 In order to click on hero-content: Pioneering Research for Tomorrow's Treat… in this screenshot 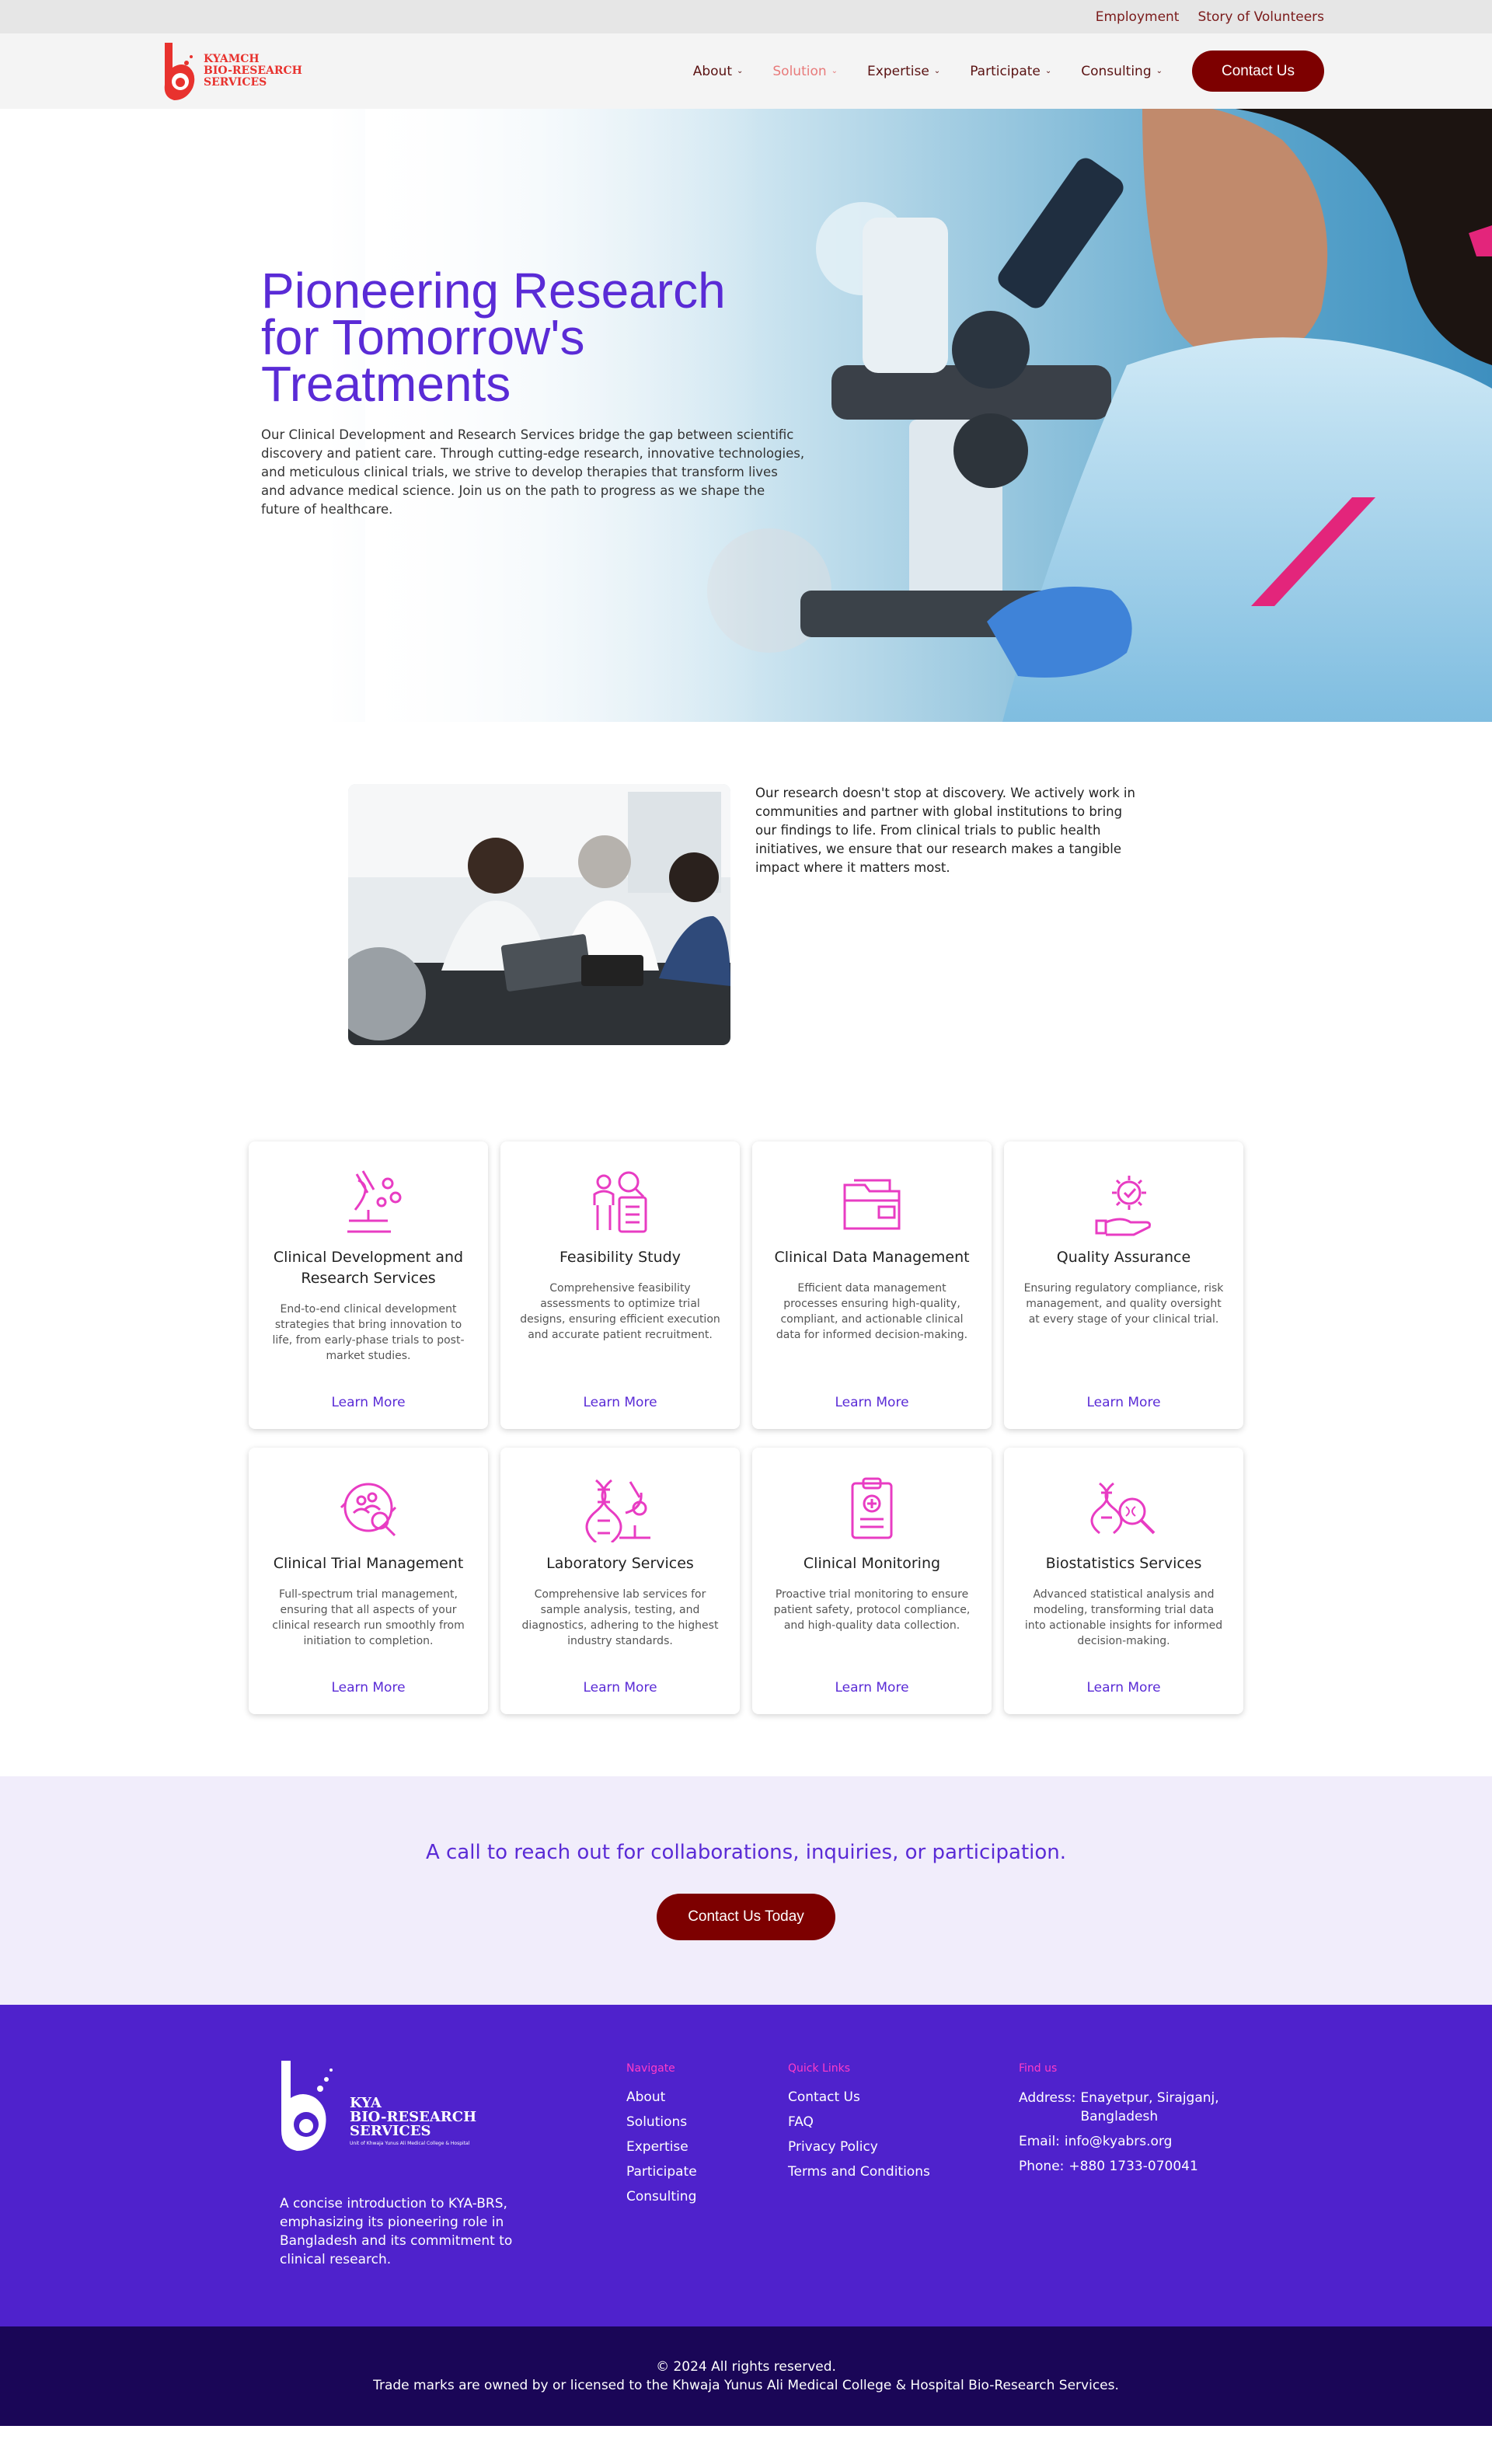, I will do `click(533, 391)`.